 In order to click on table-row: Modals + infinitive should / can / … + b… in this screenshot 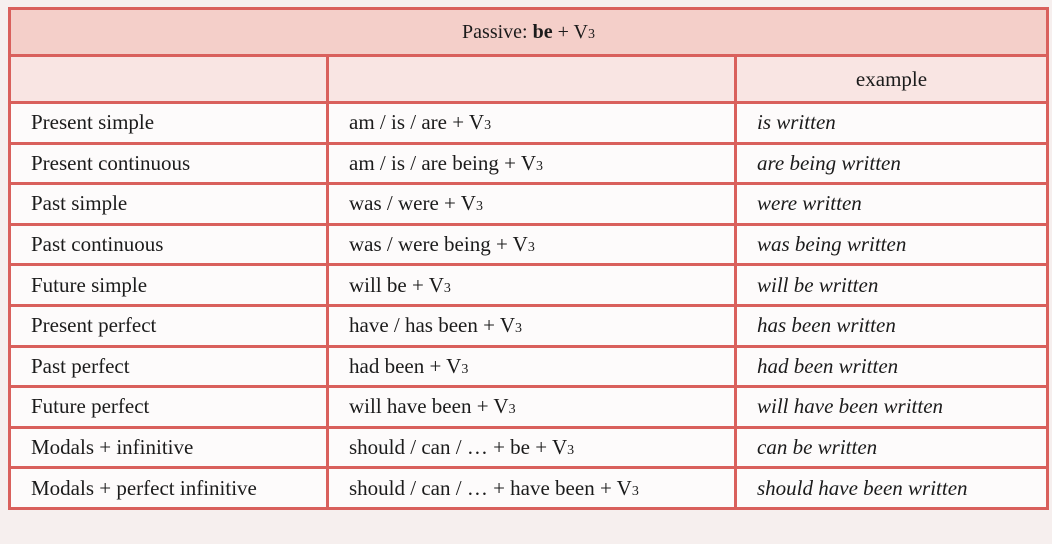, I will do `click(528, 447)`.